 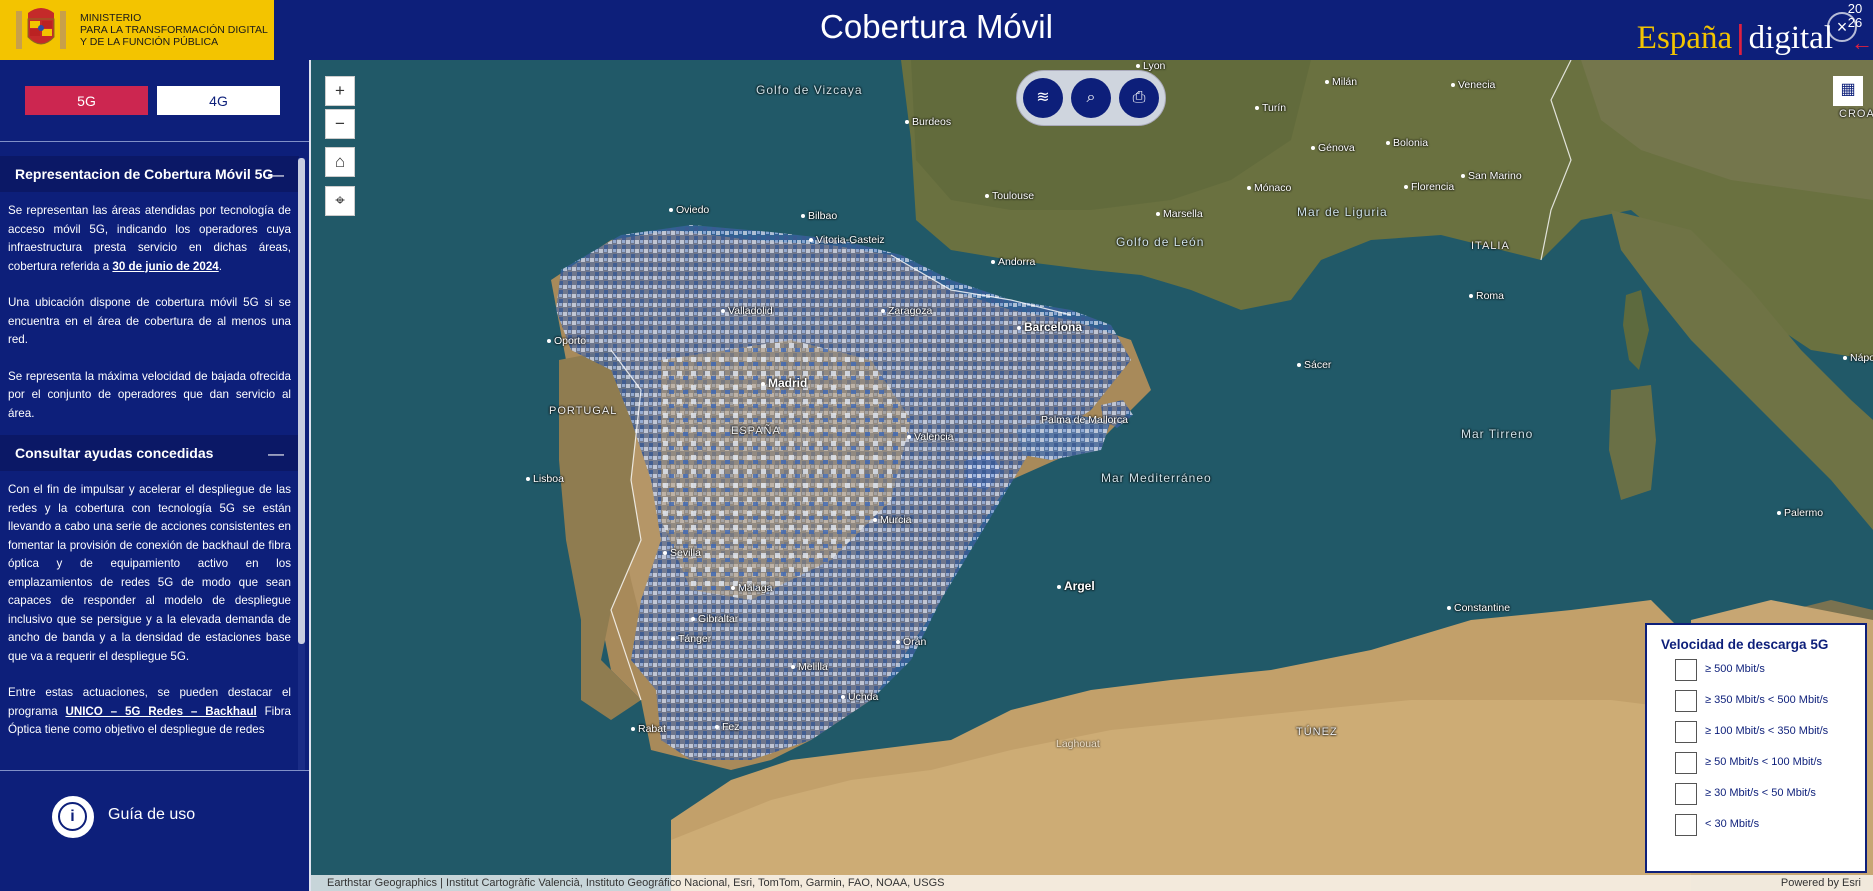 I want to click on map-label: Florencia, so click(x=1429, y=187).